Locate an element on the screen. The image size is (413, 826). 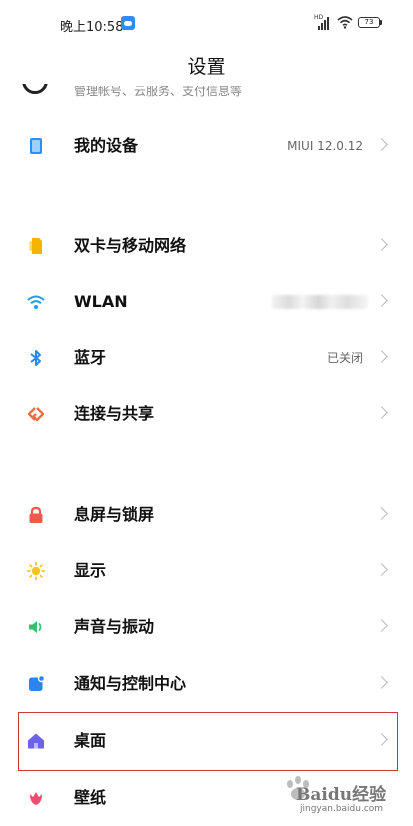
settings-item-display: 显示 is located at coordinates (206, 571).